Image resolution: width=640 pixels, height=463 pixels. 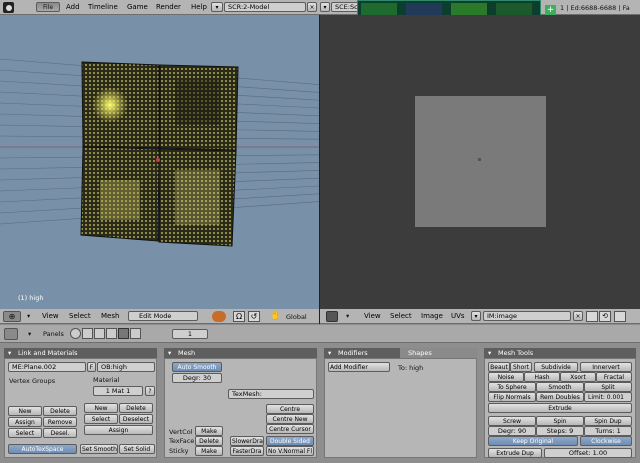 I want to click on mat-assign-button: Assign, so click(x=118, y=430).